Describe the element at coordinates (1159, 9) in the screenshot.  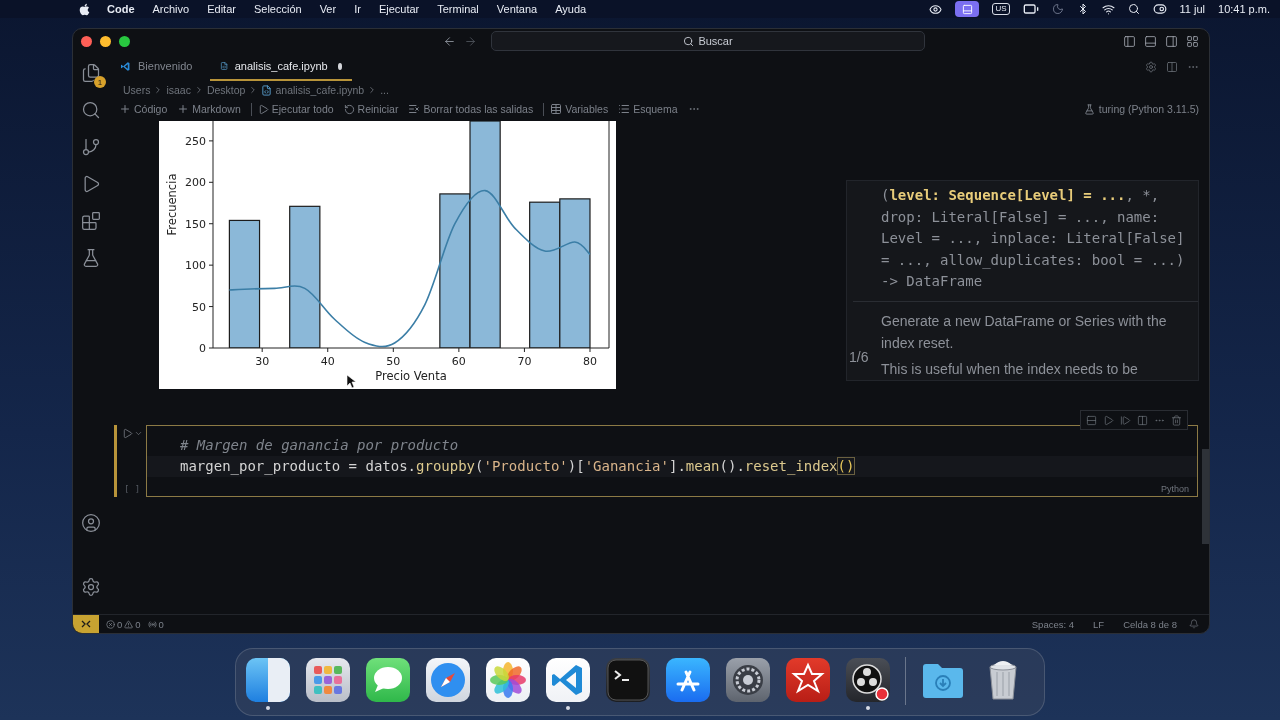
I see `control-center-icon` at that location.